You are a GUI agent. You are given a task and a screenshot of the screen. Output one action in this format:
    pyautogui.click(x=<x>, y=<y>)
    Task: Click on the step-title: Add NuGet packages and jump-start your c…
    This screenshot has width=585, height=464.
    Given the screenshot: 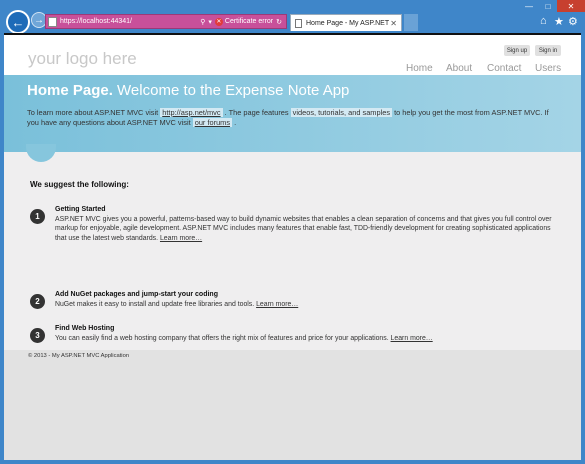 What is the action you would take?
    pyautogui.click(x=136, y=294)
    